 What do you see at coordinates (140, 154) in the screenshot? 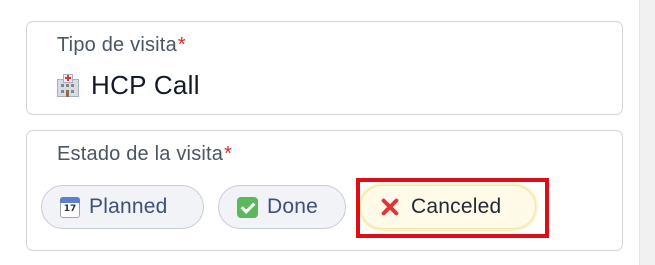
I see `visit-state-label-text: Estado de la visita` at bounding box center [140, 154].